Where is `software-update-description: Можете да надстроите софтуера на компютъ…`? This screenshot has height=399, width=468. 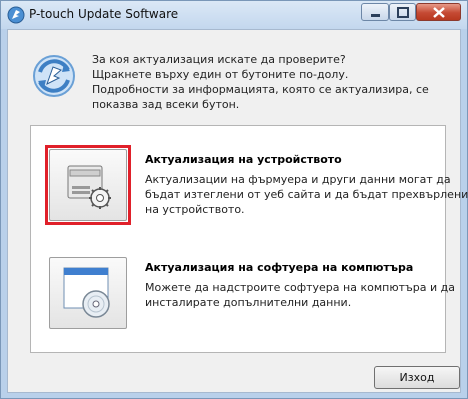
software-update-description: Можете да надстроите софтуера на компютъ… is located at coordinates (300, 295).